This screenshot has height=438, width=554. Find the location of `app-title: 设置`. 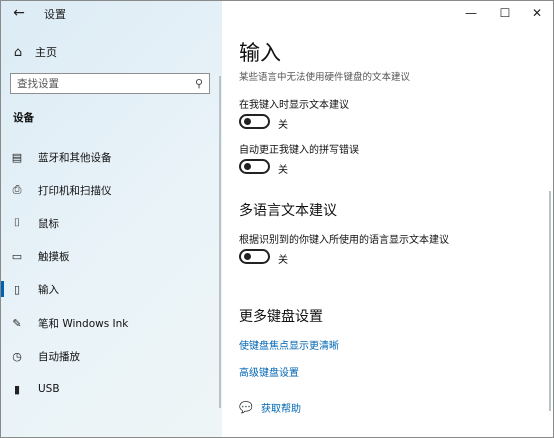

app-title: 设置 is located at coordinates (55, 14).